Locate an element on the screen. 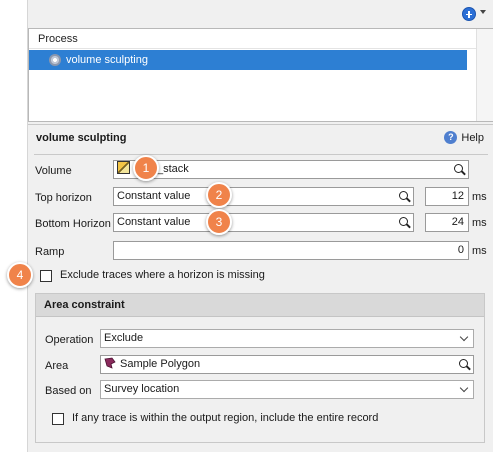 Image resolution: width=493 pixels, height=452 pixels. area-constraint-title: Area constraint is located at coordinates (260, 305).